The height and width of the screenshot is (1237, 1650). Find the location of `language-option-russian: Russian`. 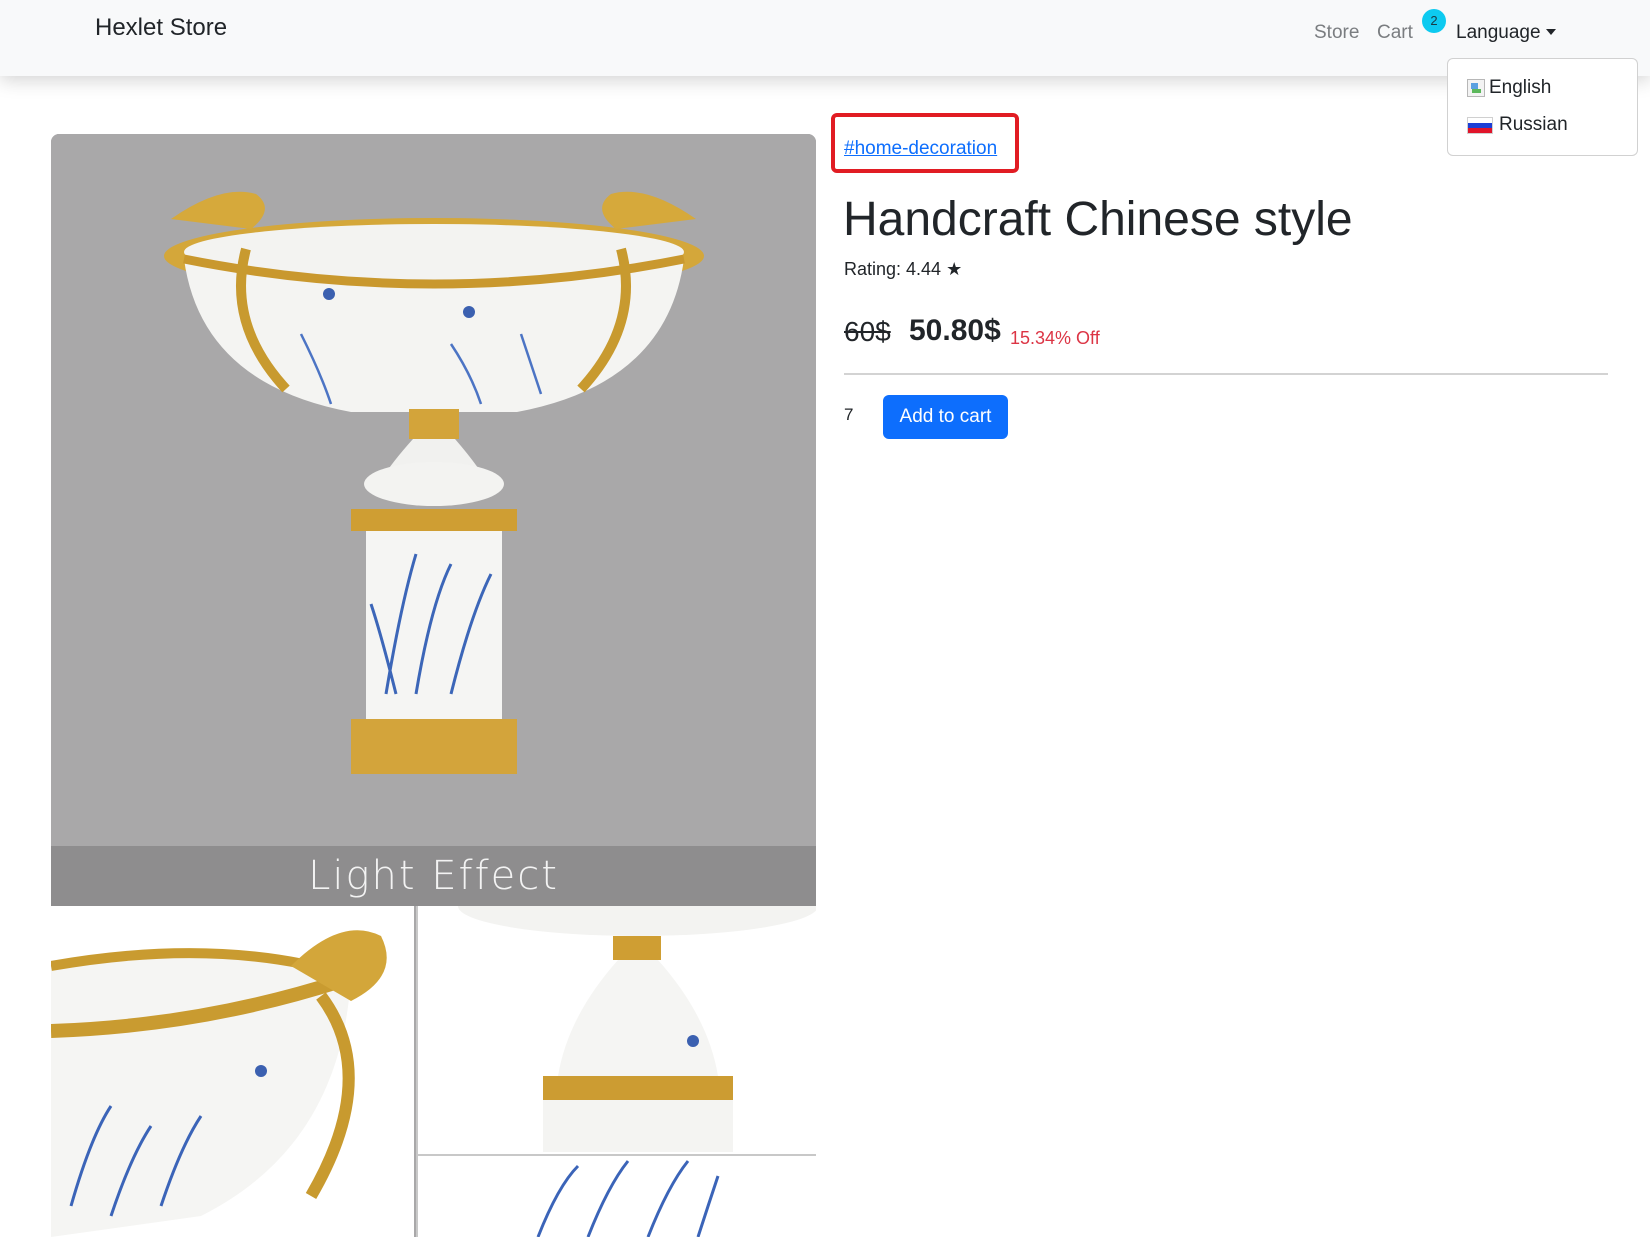

language-option-russian: Russian is located at coordinates (1517, 125).